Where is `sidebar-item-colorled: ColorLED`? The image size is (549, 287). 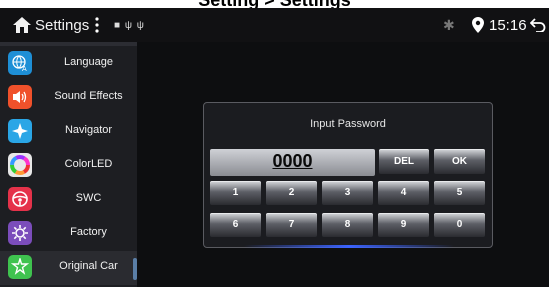 sidebar-item-colorled: ColorLED is located at coordinates (68, 166).